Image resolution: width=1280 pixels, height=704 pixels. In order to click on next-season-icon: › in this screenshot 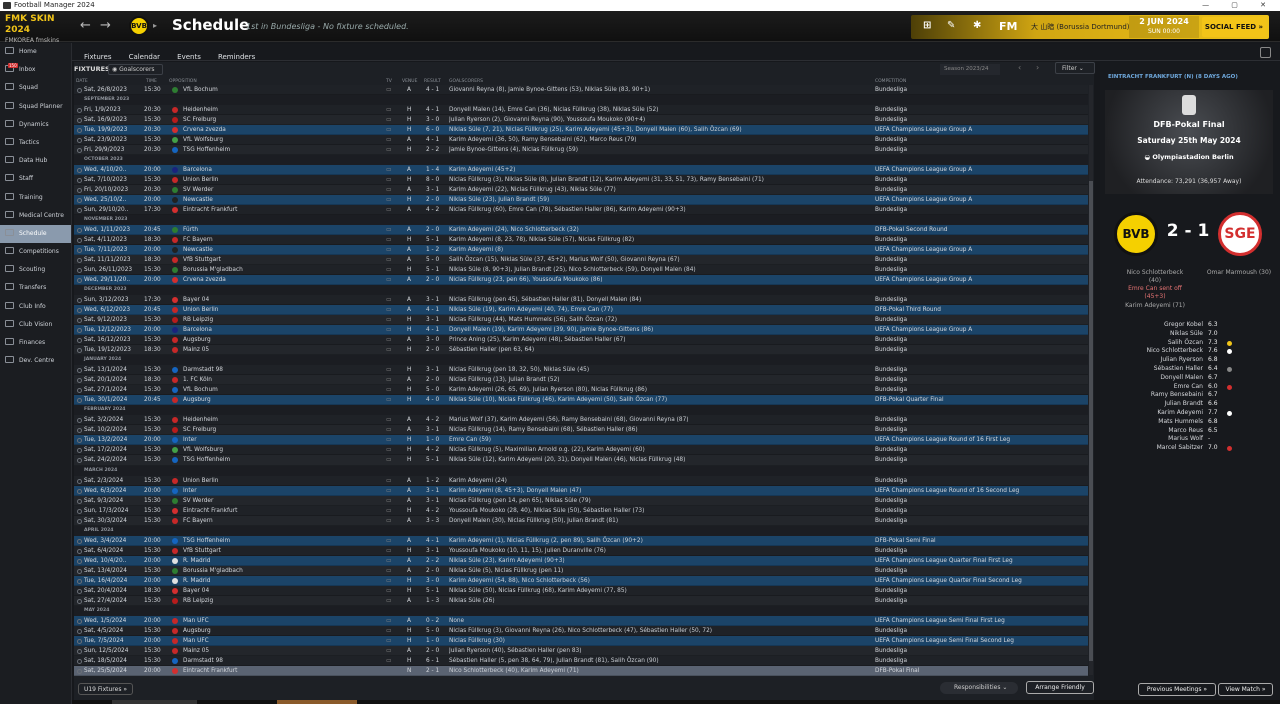, I will do `click(1037, 67)`.